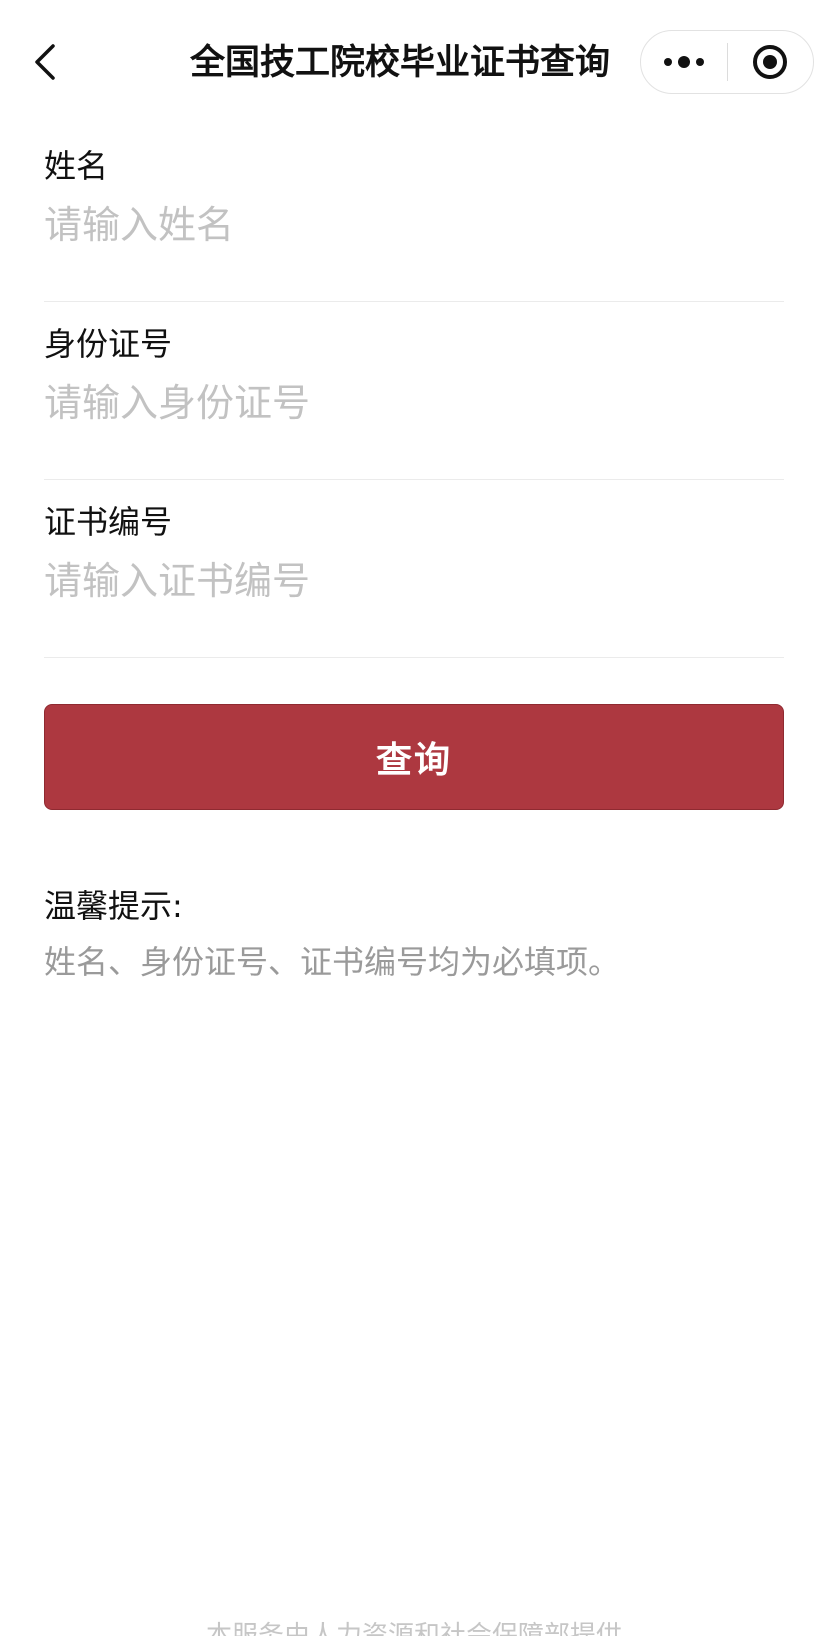  What do you see at coordinates (414, 403) in the screenshot?
I see `id-number-input` at bounding box center [414, 403].